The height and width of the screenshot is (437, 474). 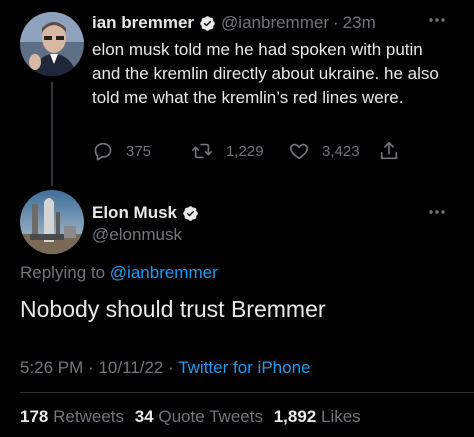 I want to click on tweet-date: 10/11/22, so click(x=130, y=367).